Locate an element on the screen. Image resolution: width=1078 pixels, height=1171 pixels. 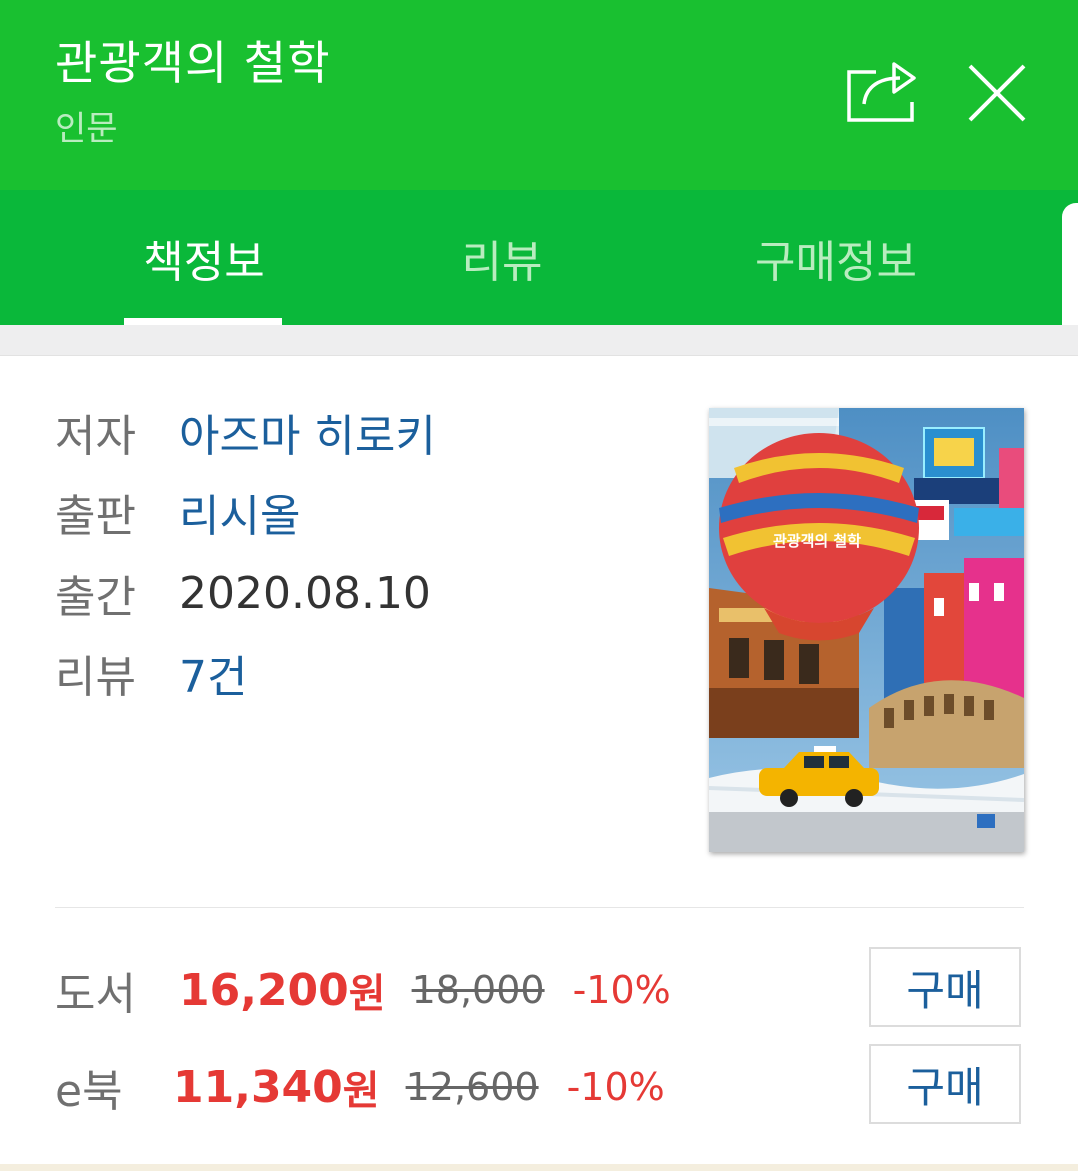
print-price-row: 도서 16,200 원 18,000 -10% is located at coordinates (363, 990).